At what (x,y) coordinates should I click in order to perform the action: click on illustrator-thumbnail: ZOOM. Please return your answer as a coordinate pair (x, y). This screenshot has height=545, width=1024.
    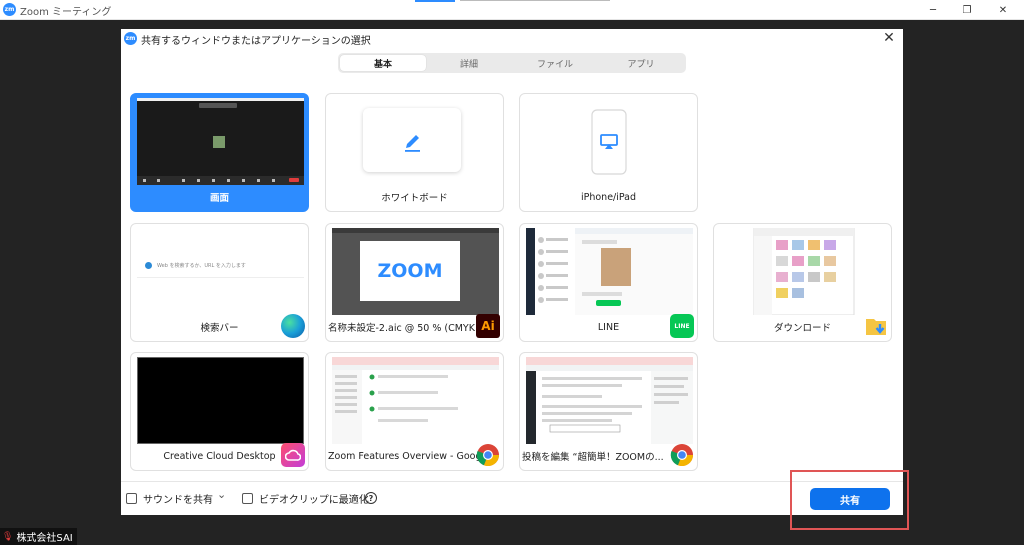
    Looking at the image, I should click on (415, 271).